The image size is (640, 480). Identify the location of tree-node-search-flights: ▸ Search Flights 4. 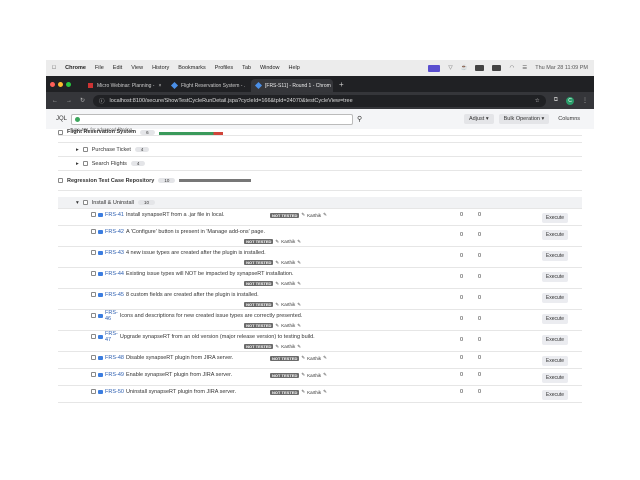
(320, 164).